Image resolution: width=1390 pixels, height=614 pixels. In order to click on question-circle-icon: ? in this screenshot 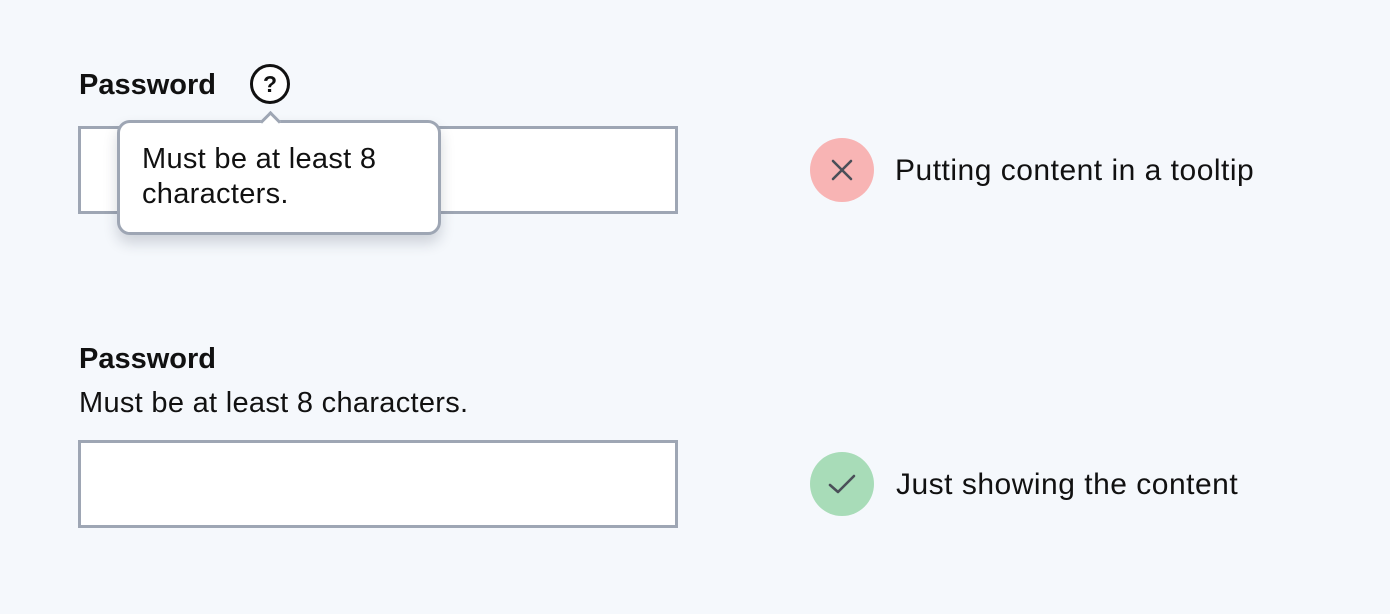, I will do `click(270, 84)`.